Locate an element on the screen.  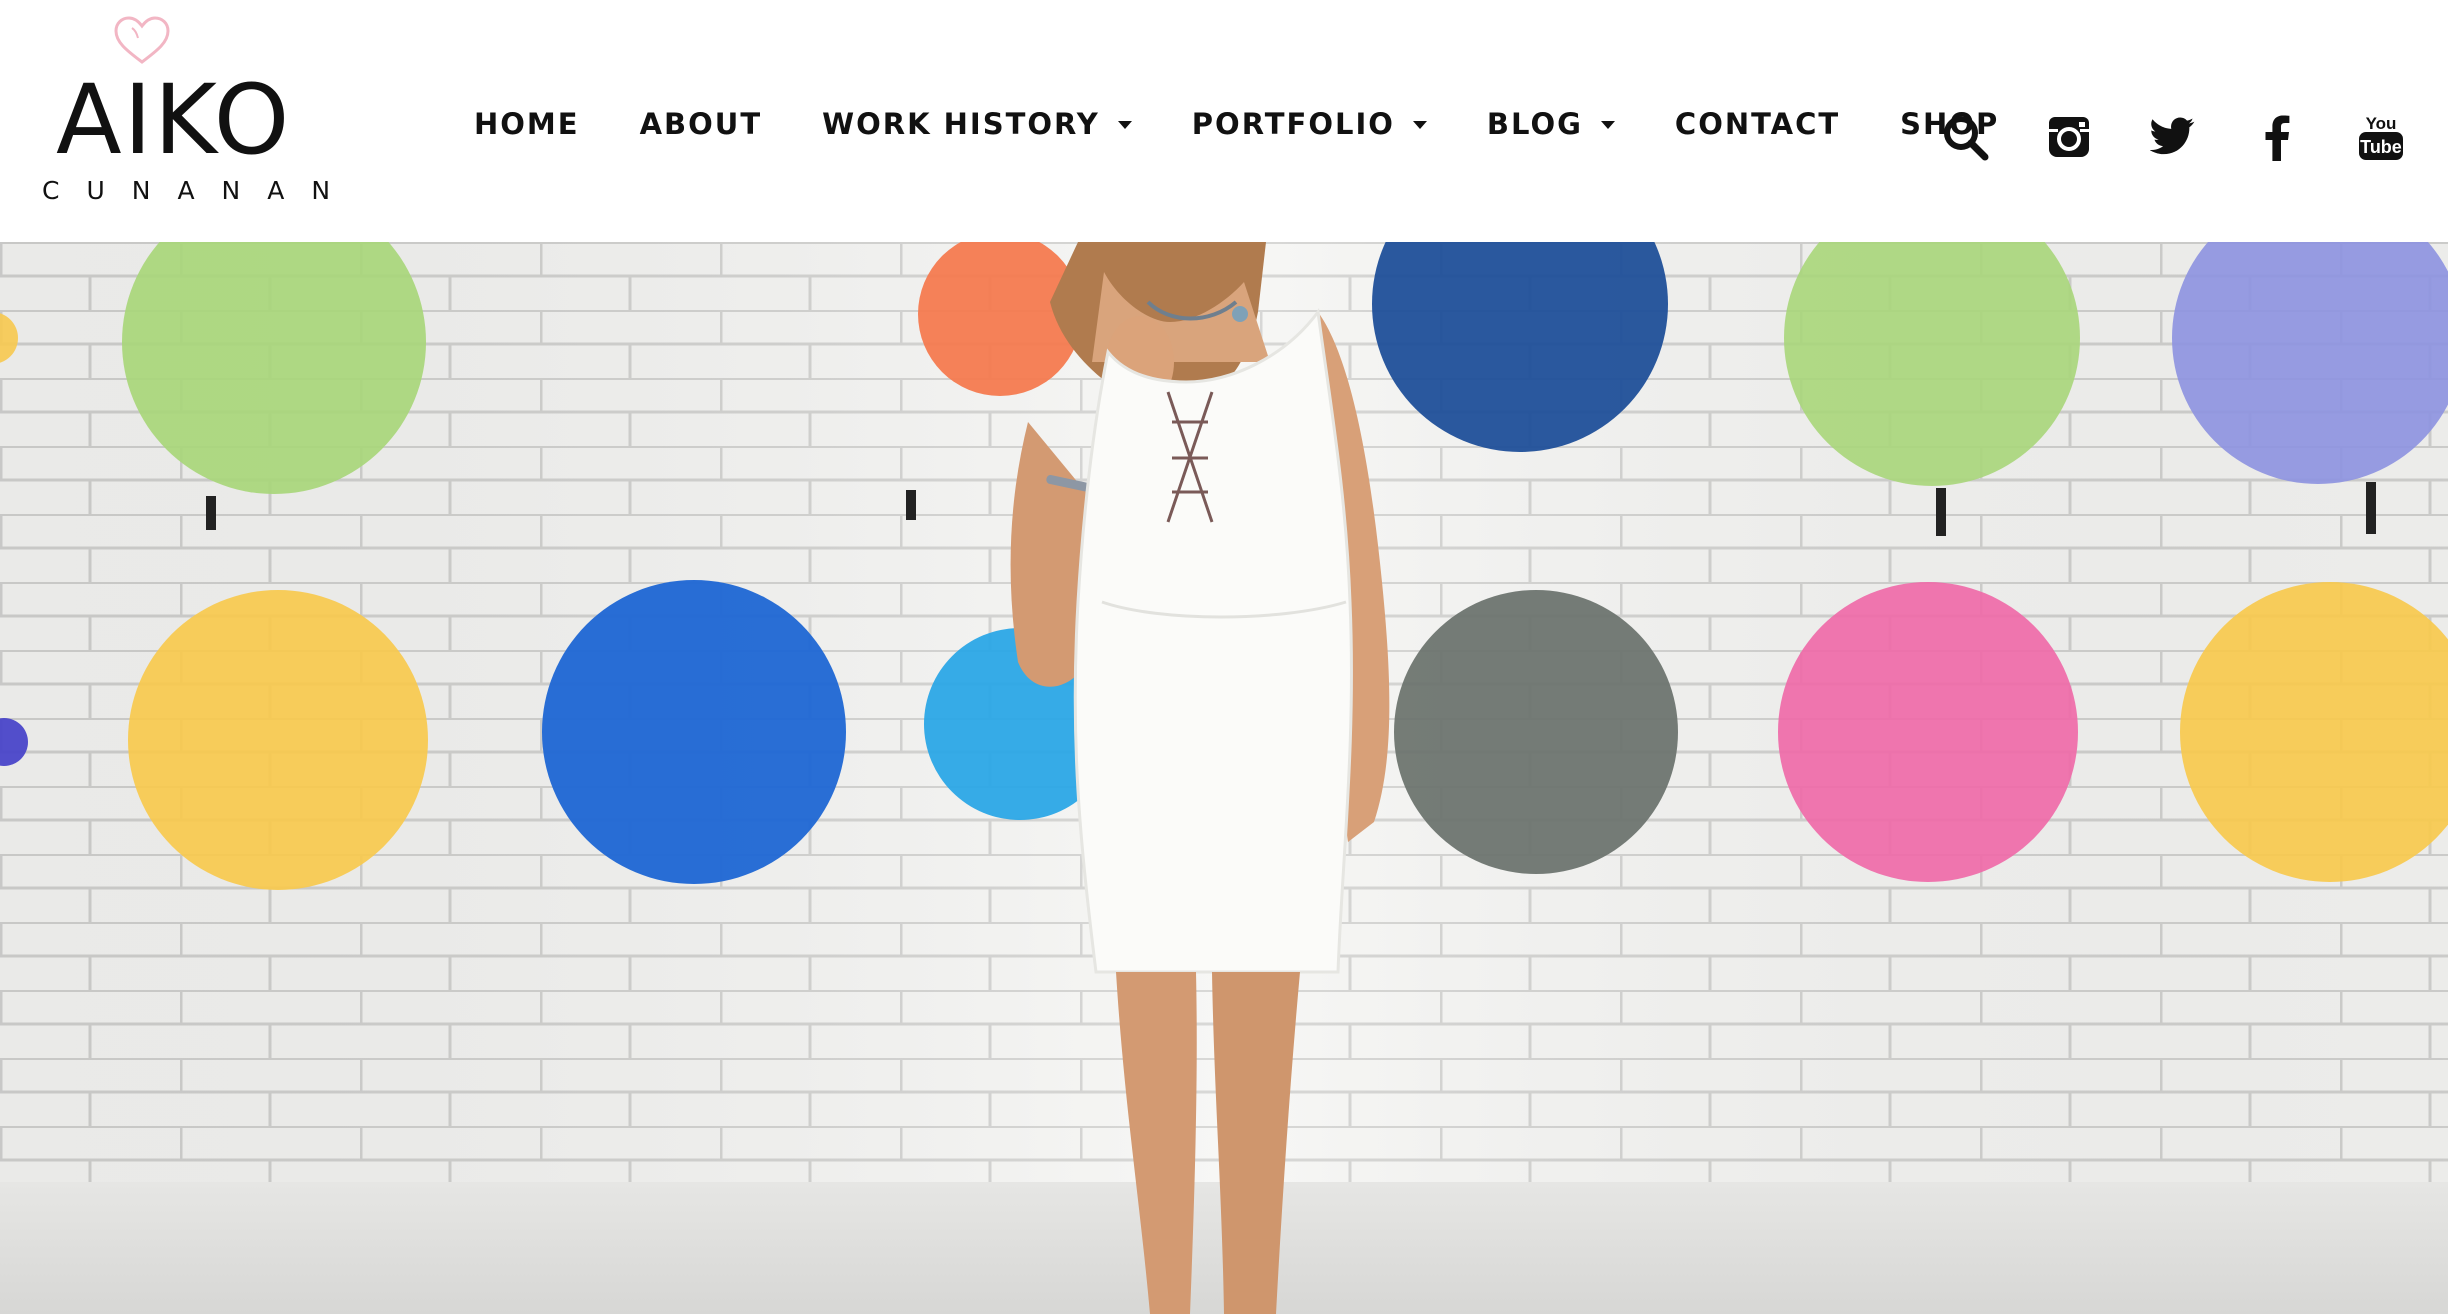
nav-item-work-history: WORK HISTORY is located at coordinates (977, 124).